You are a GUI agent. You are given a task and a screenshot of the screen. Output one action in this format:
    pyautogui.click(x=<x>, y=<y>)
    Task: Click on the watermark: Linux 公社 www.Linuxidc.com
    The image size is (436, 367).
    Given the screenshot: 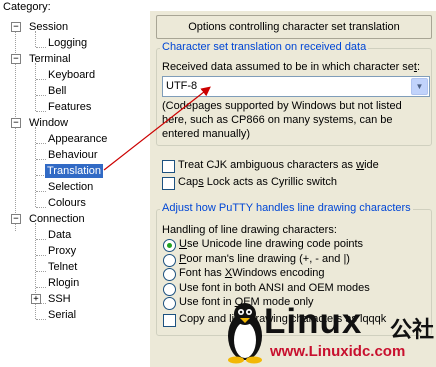 What is the action you would take?
    pyautogui.click(x=330, y=333)
    